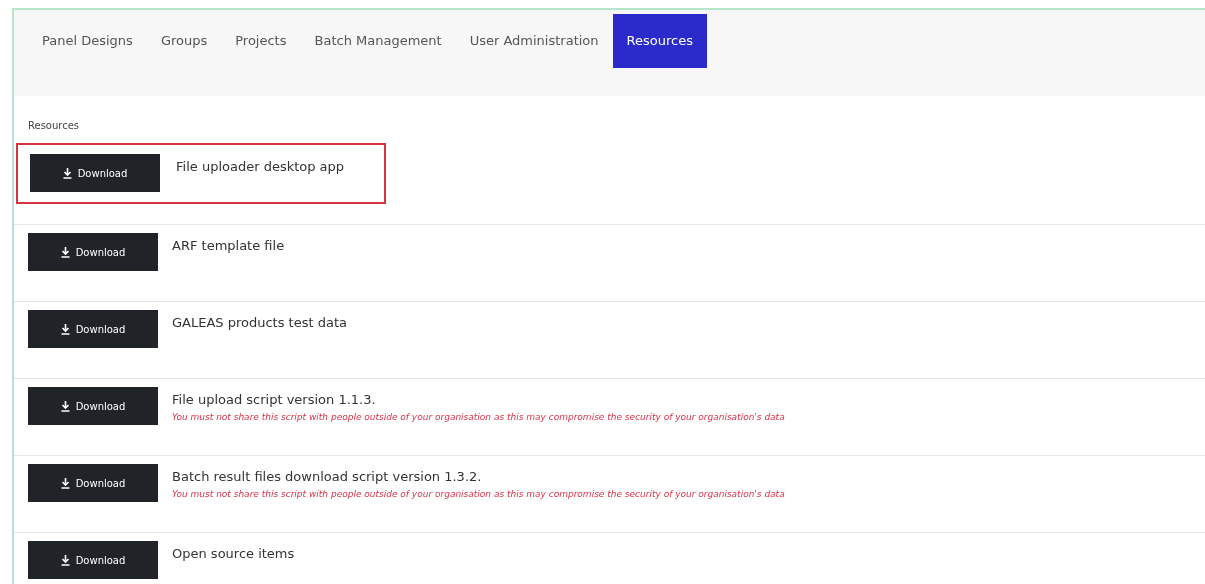 This screenshot has width=1205, height=584. Describe the element at coordinates (184, 41) in the screenshot. I see `nav-tab: Groups` at that location.